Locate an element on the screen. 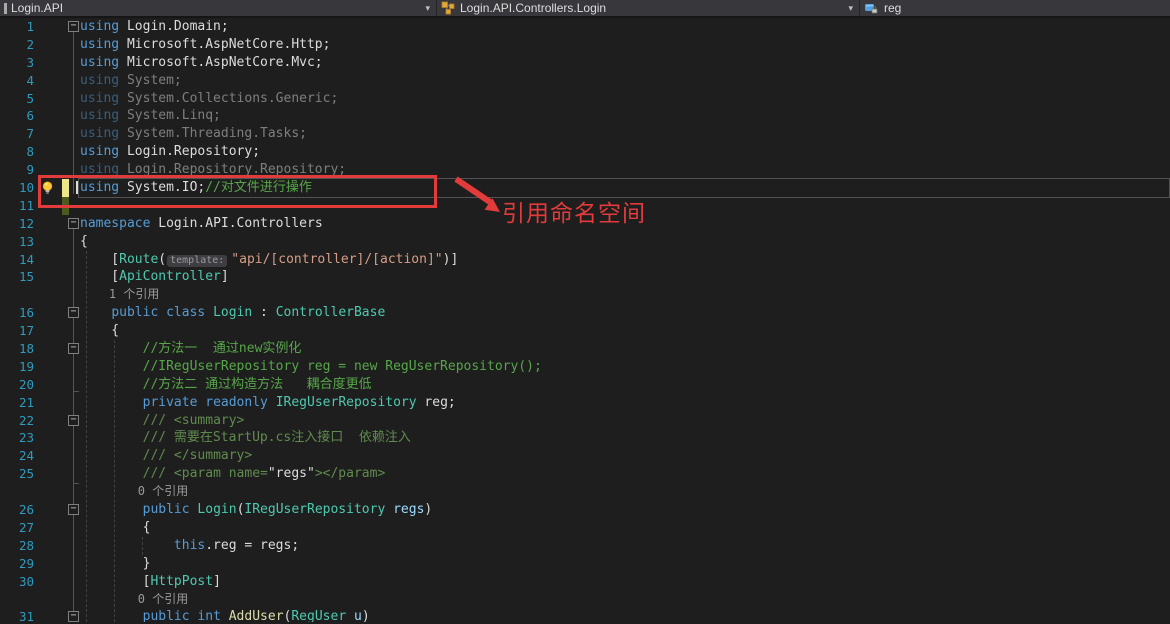 The image size is (1170, 624). code-token: } is located at coordinates (115, 563).